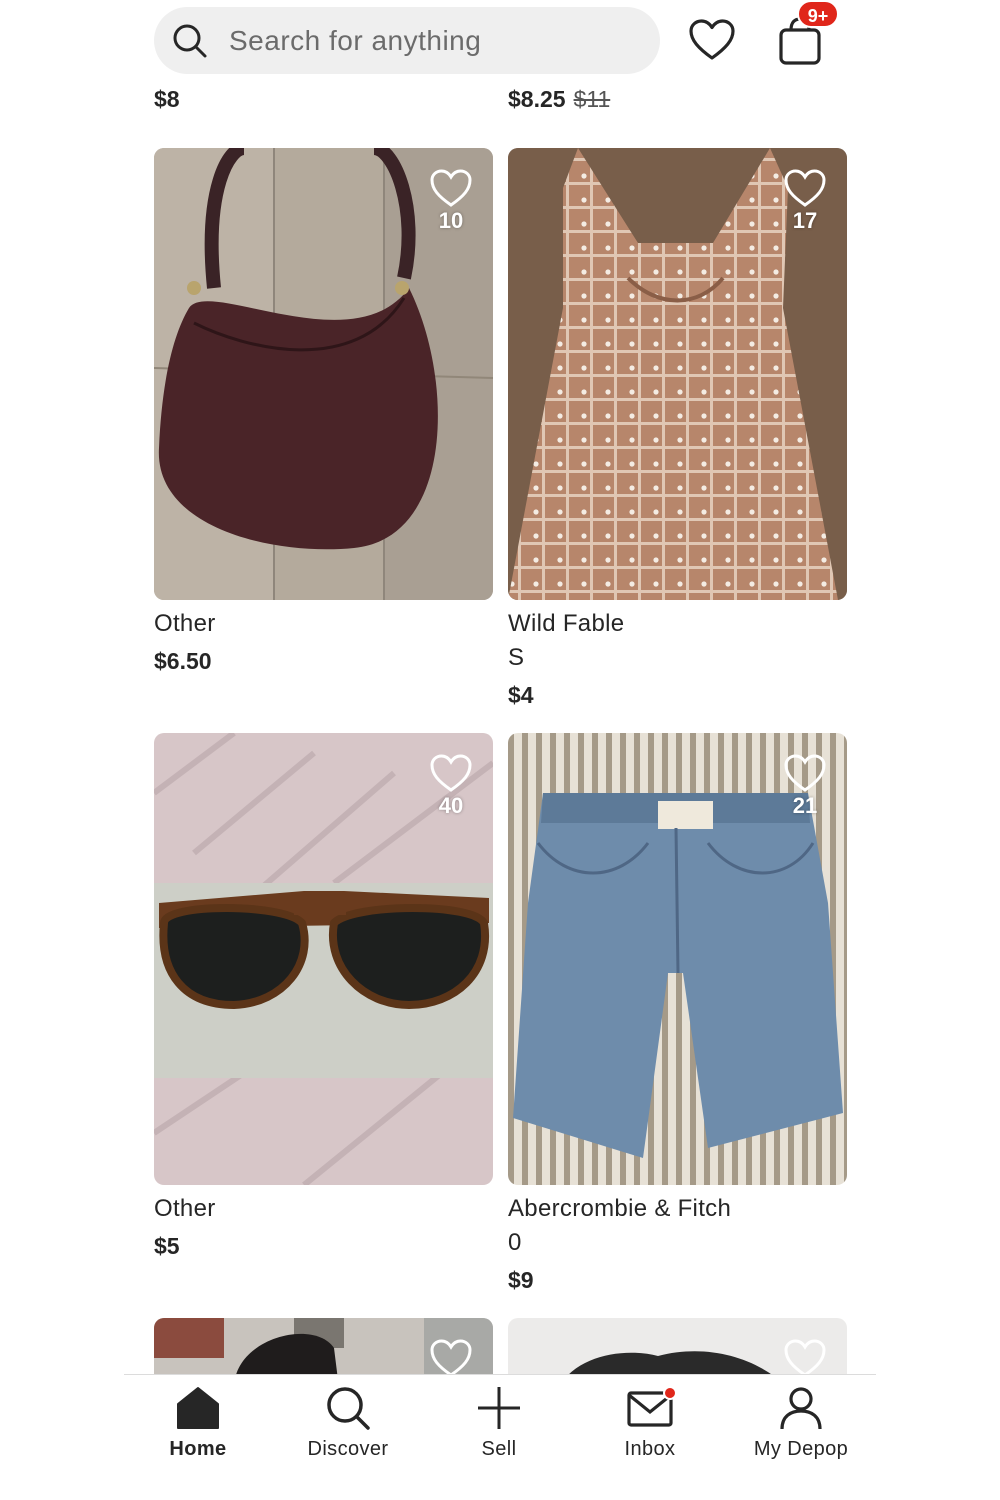 This screenshot has height=1500, width=1000. Describe the element at coordinates (677, 959) in the screenshot. I see `product-image-shorts: 21` at that location.